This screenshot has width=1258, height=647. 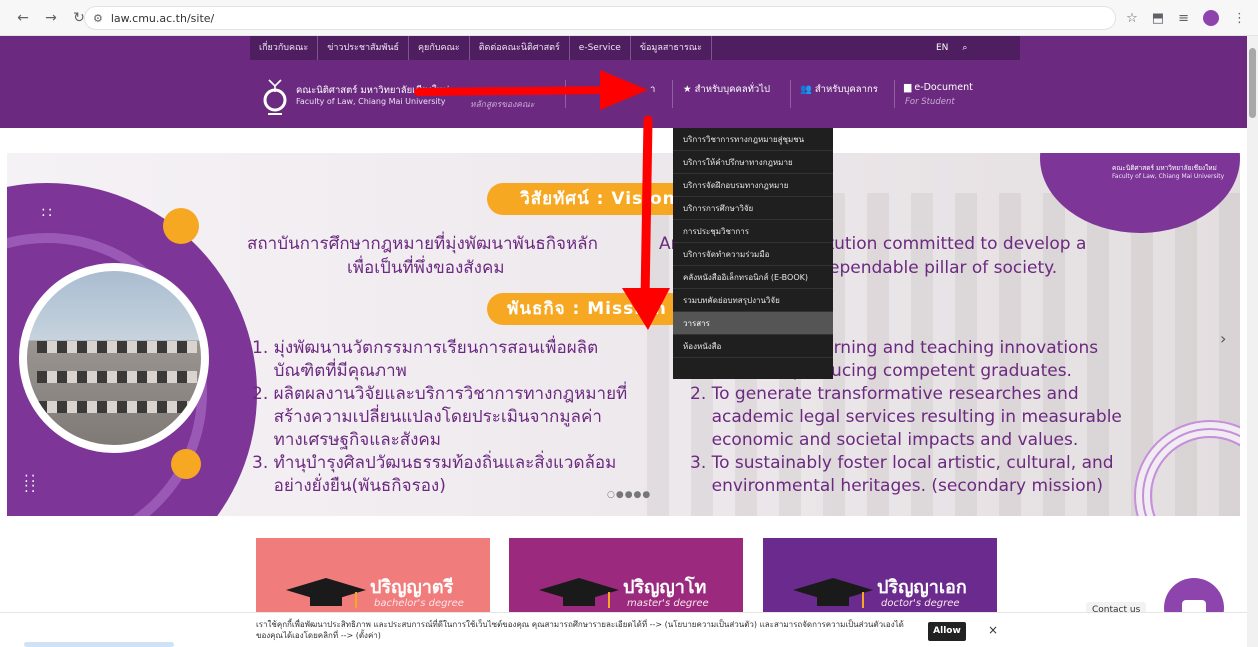 What do you see at coordinates (665, 587) in the screenshot?
I see `card-title: ปริญญาโท` at bounding box center [665, 587].